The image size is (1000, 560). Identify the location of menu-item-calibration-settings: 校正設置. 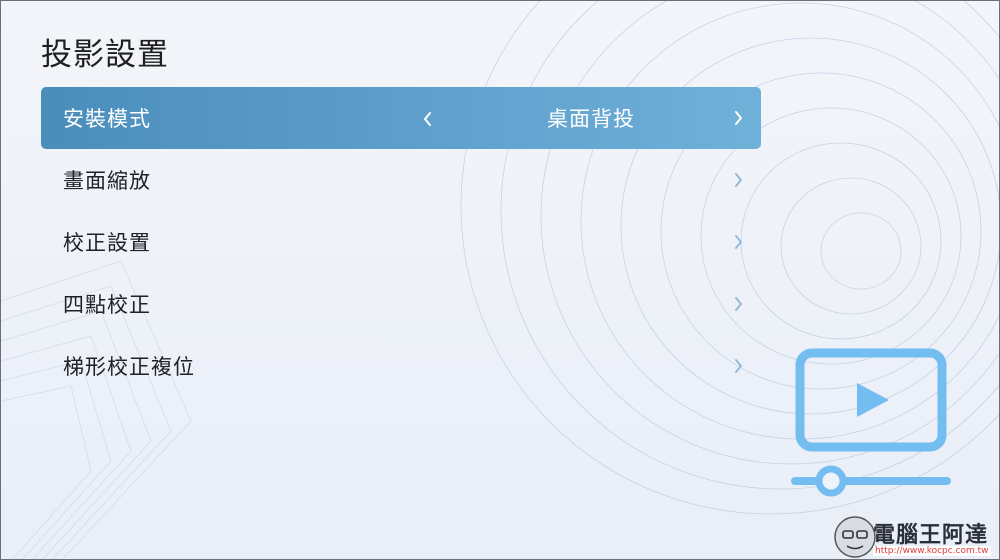
(401, 242).